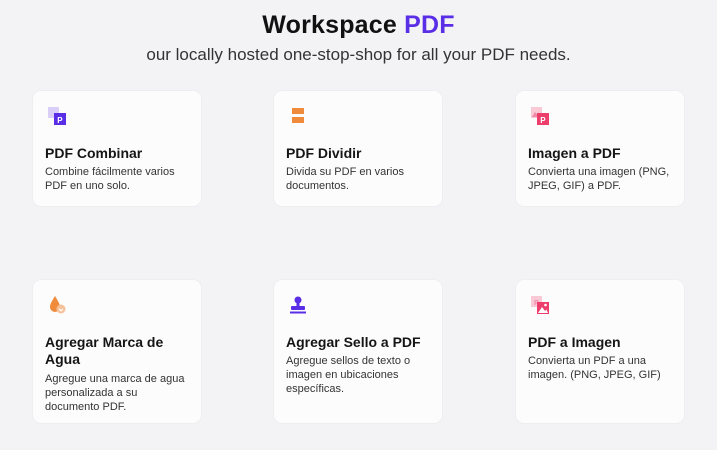 The width and height of the screenshot is (717, 450). What do you see at coordinates (574, 153) in the screenshot?
I see `tool-title: Imagen a PDF` at bounding box center [574, 153].